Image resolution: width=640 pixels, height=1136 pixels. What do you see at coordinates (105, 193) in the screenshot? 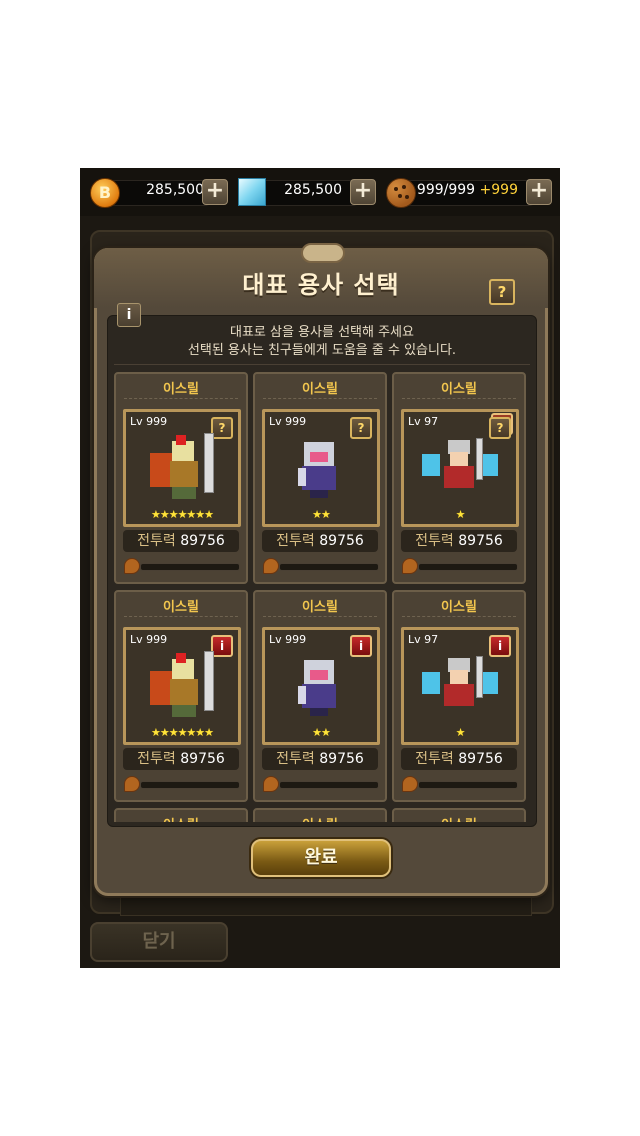
I see `coin-icon: B` at bounding box center [105, 193].